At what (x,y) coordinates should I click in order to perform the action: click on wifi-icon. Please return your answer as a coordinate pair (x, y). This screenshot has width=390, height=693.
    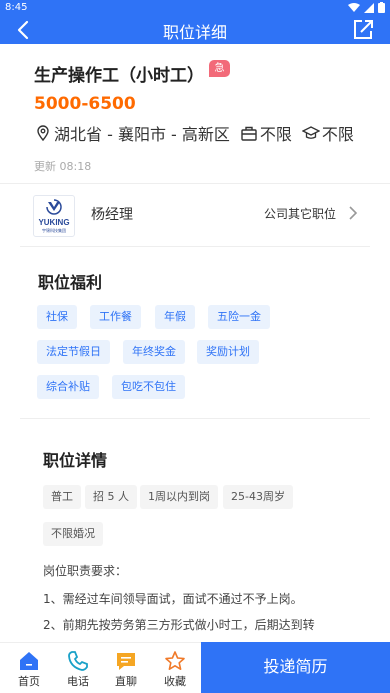
    Looking at the image, I should click on (354, 7).